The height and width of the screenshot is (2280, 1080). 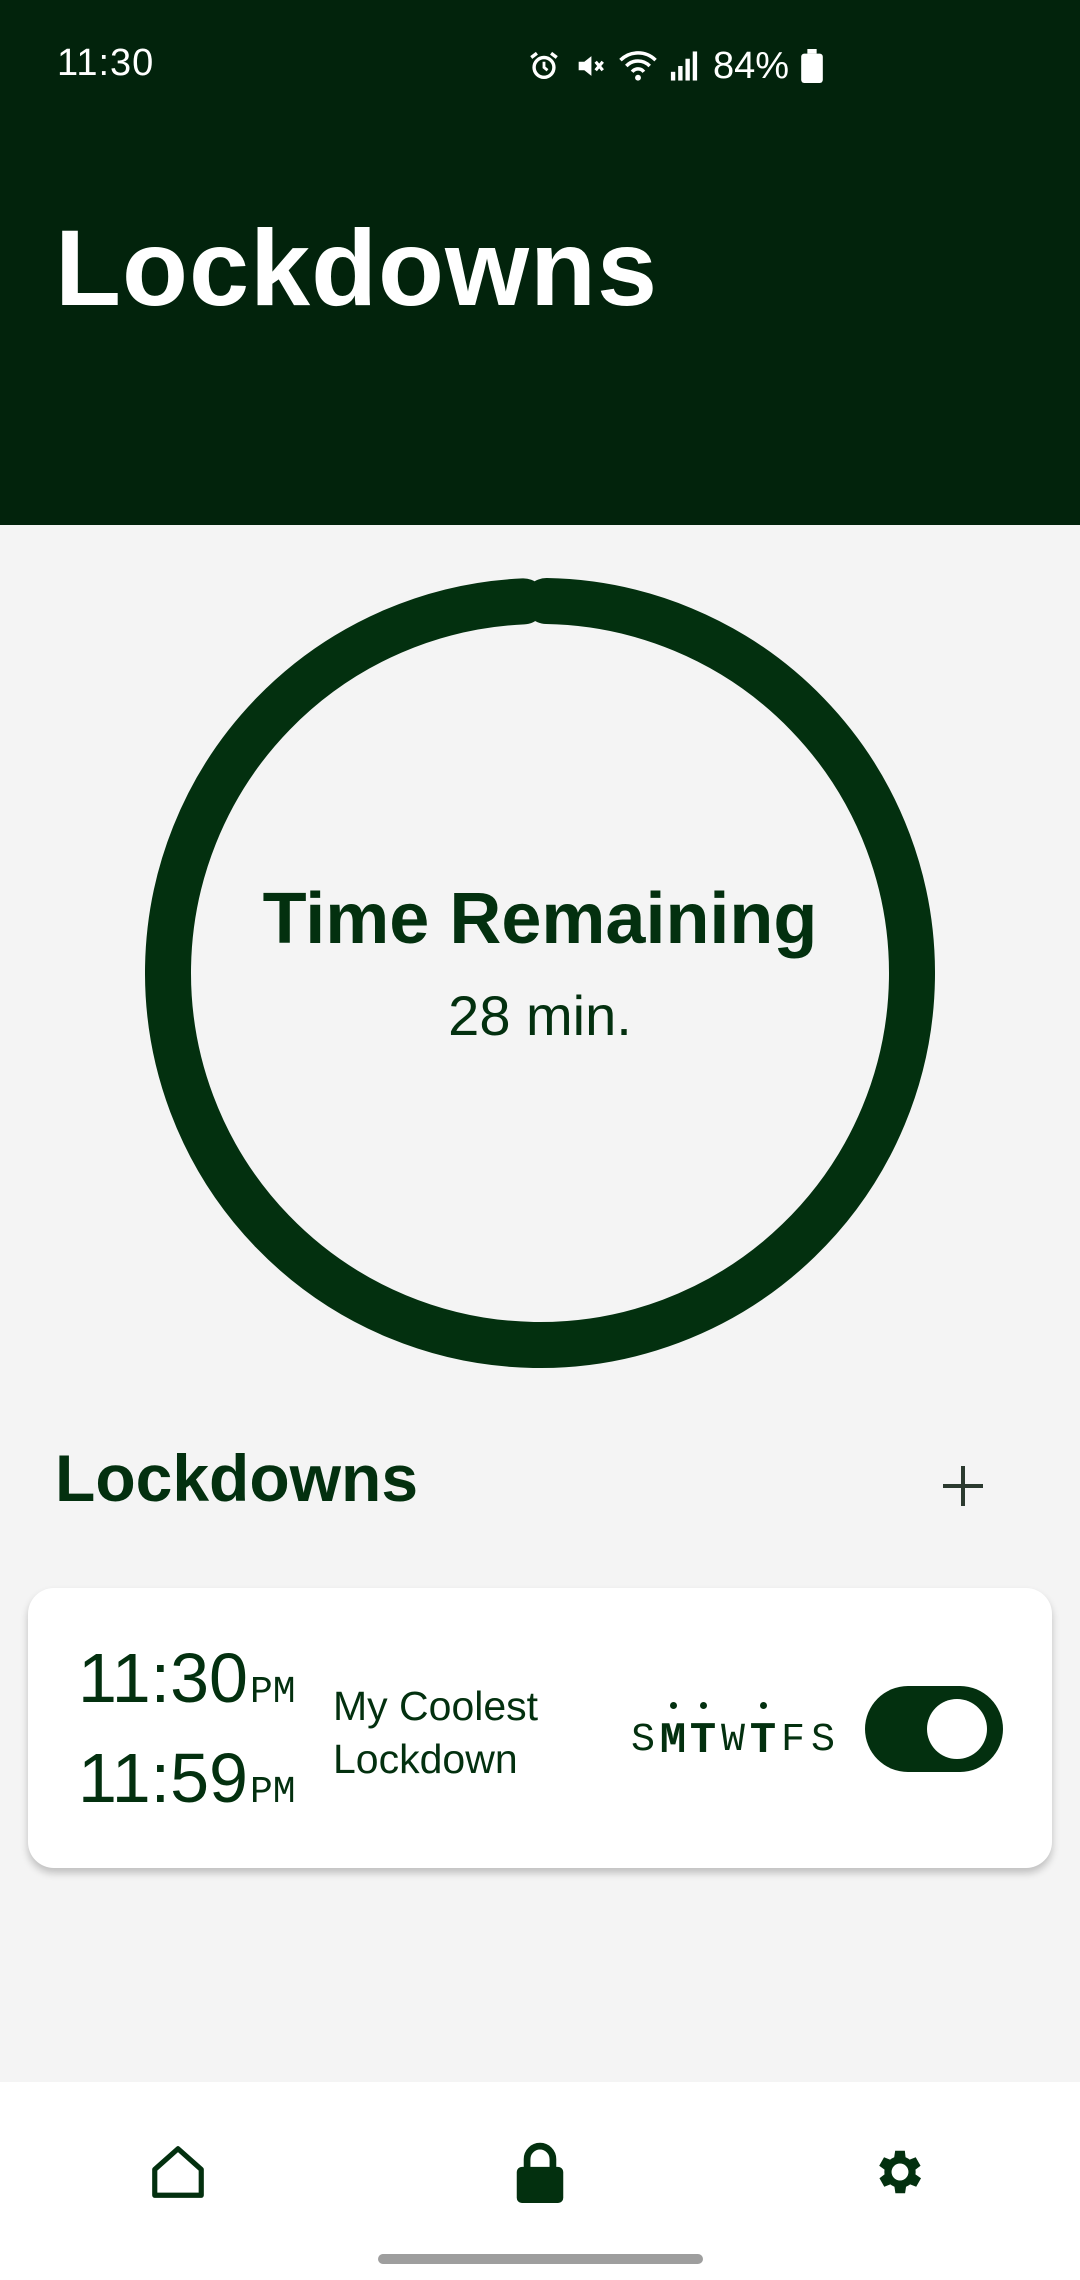 I want to click on nav-home-button, so click(x=178, y=2172).